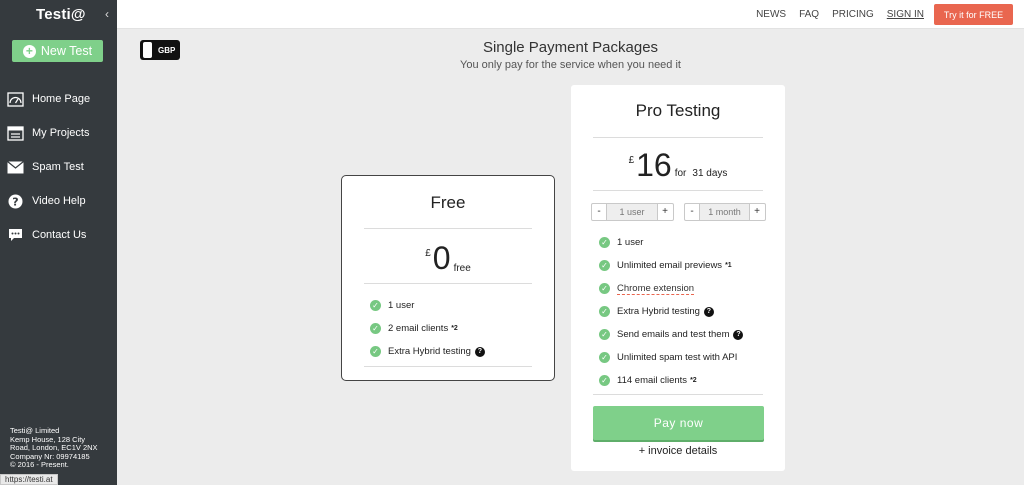  What do you see at coordinates (678, 423) in the screenshot?
I see `pay-now-button: Pay now` at bounding box center [678, 423].